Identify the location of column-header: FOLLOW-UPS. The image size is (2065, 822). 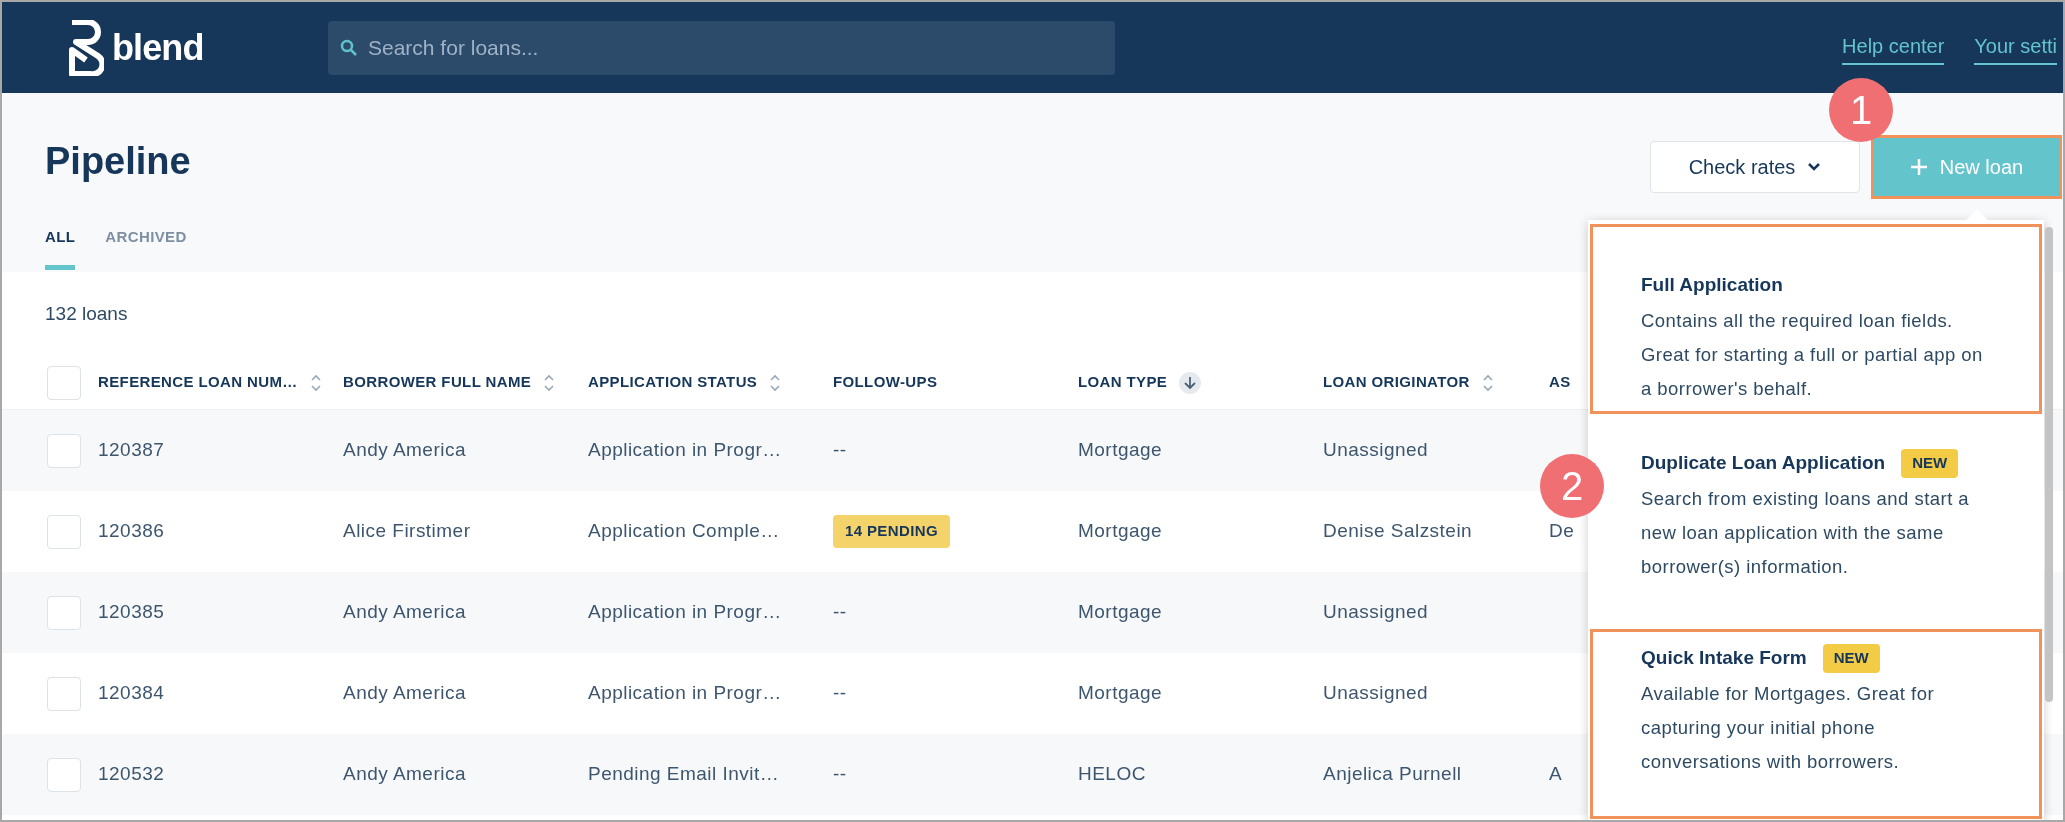
(885, 382).